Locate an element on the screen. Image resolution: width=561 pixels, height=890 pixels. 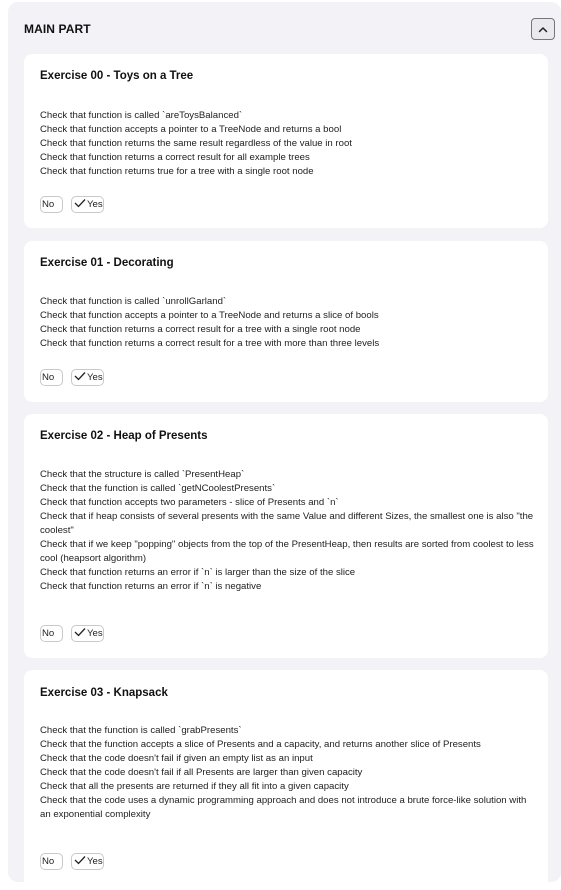
collapse-button is located at coordinates (543, 29).